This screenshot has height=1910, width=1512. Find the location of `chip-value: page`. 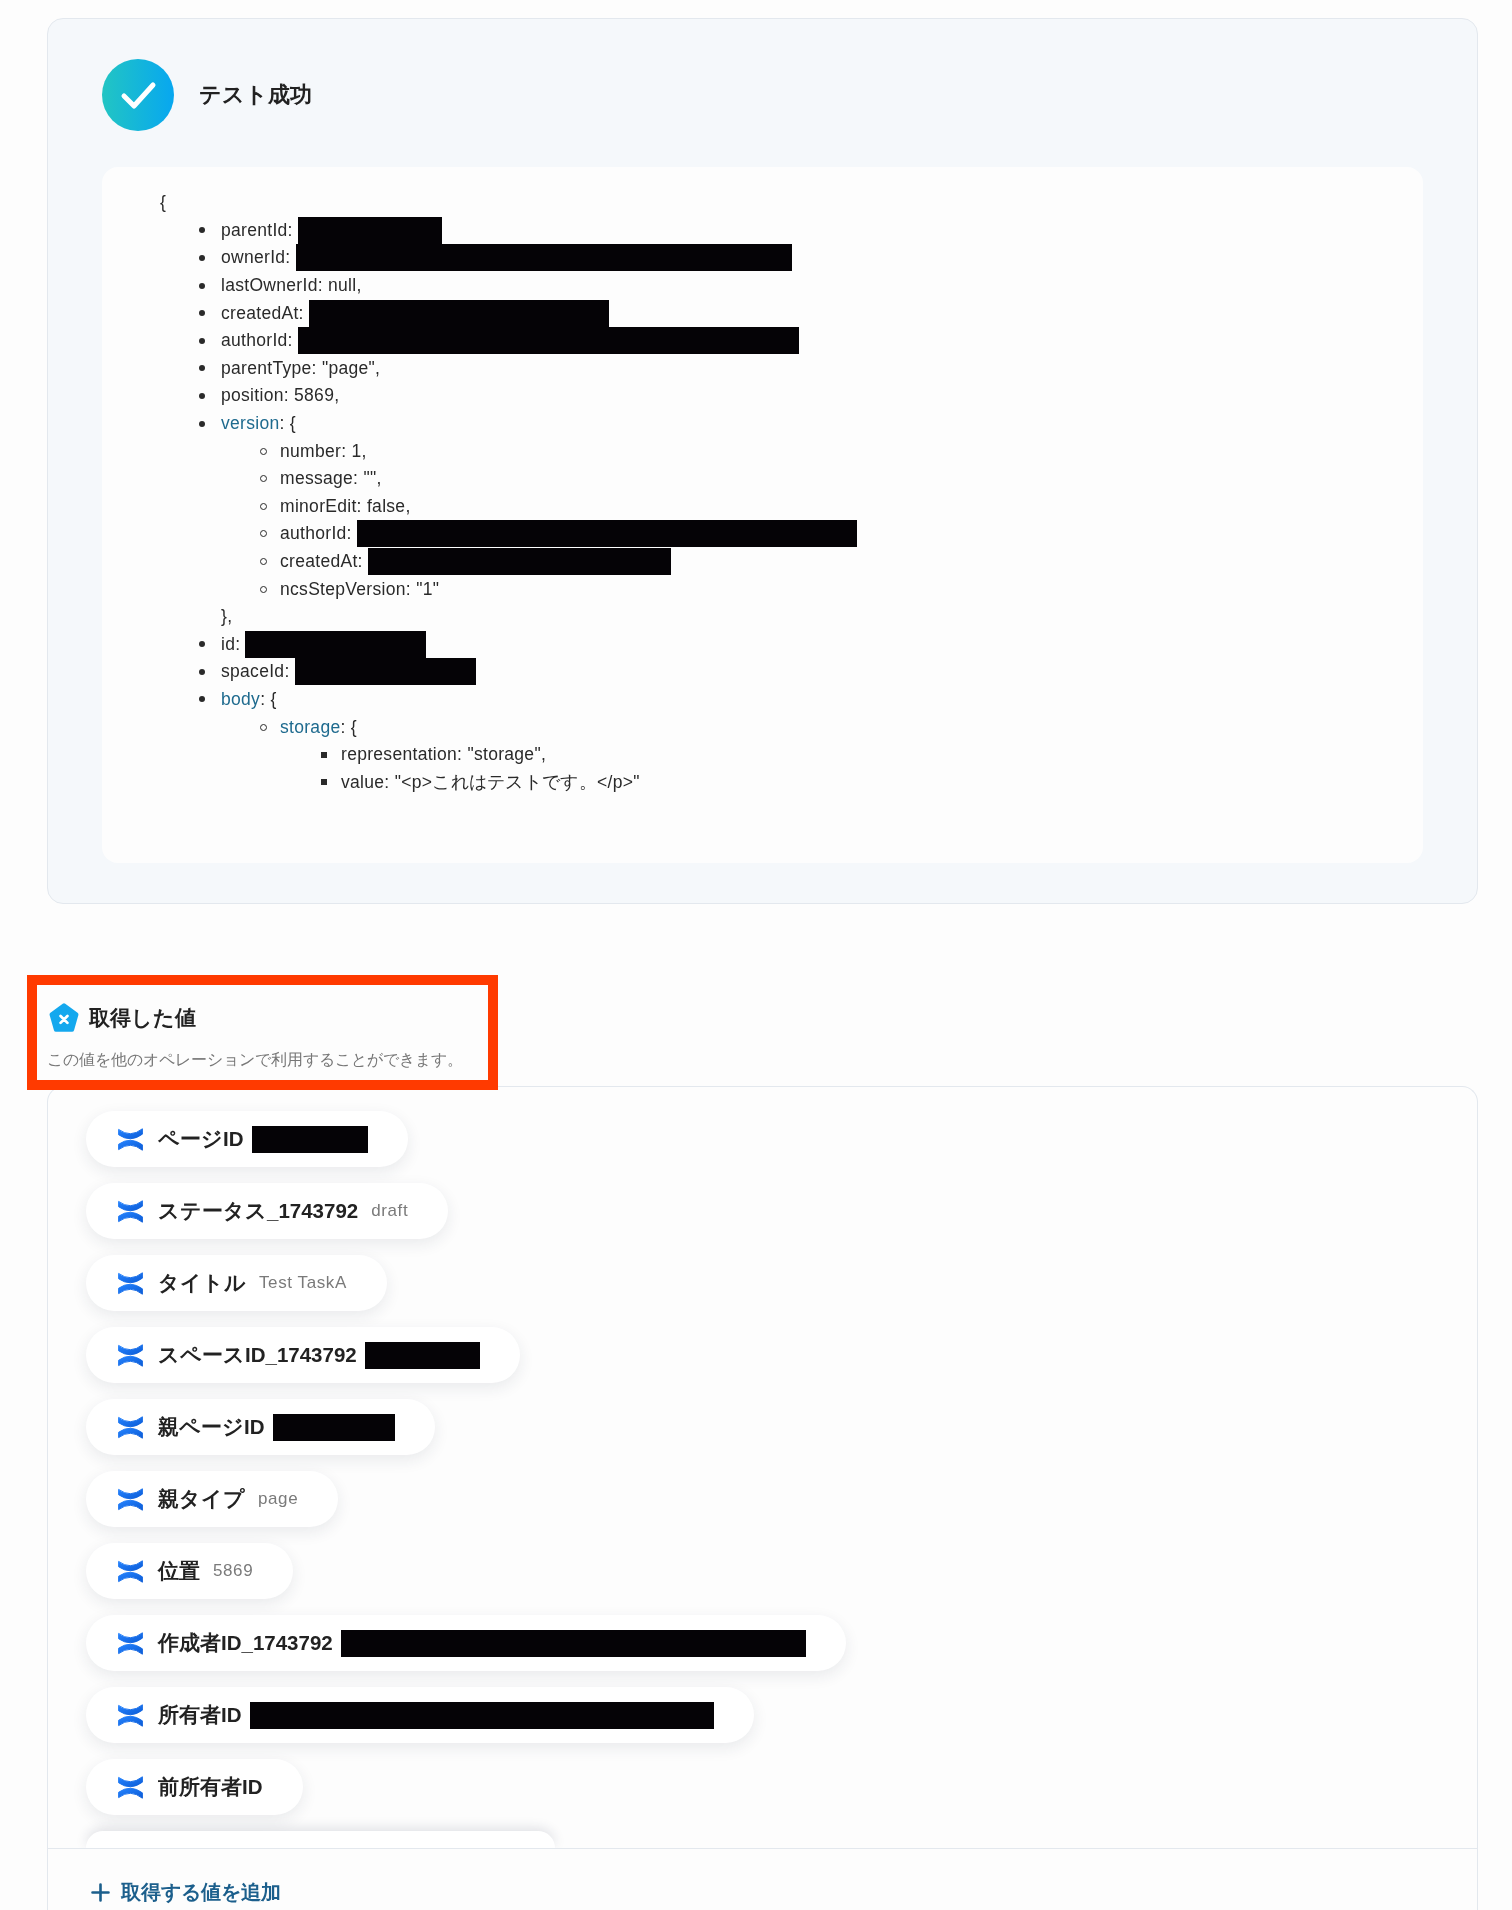

chip-value: page is located at coordinates (278, 1499).